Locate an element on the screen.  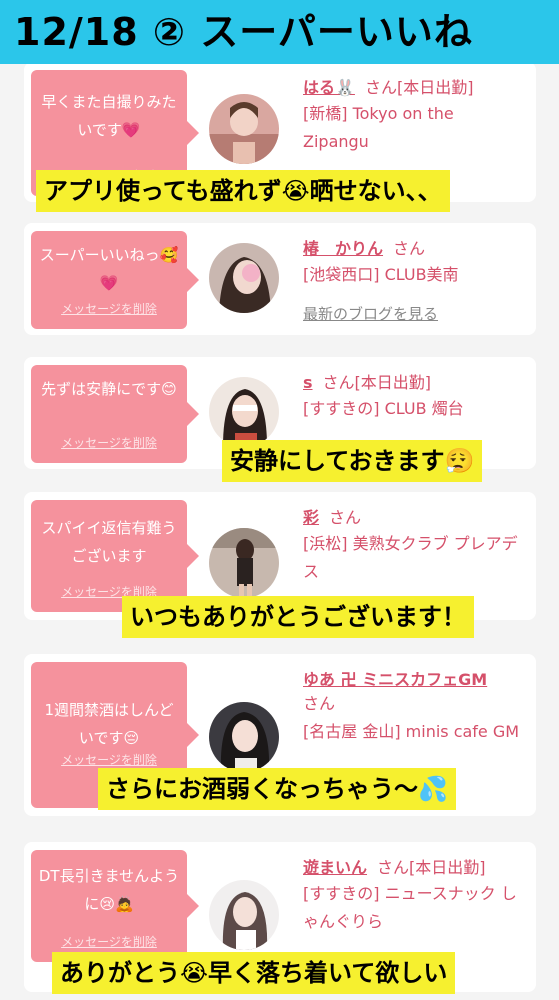
user-name-link: はる🐰 is located at coordinates (329, 87).